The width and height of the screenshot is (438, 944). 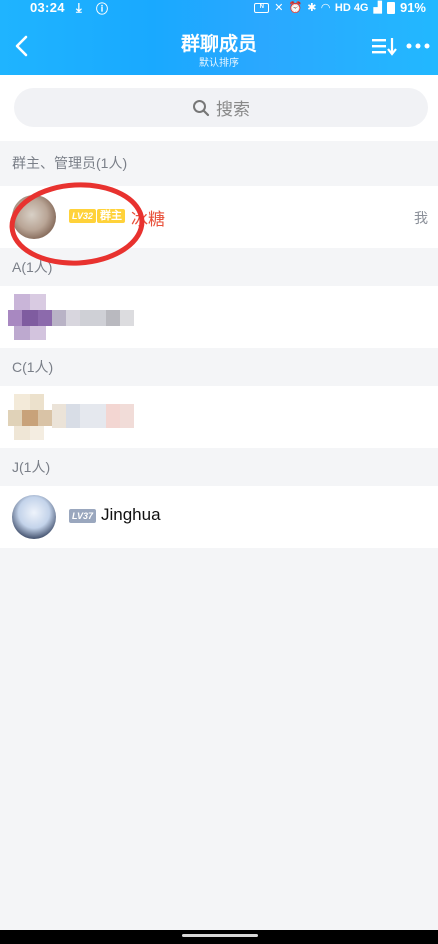 I want to click on sort-button, so click(x=384, y=46).